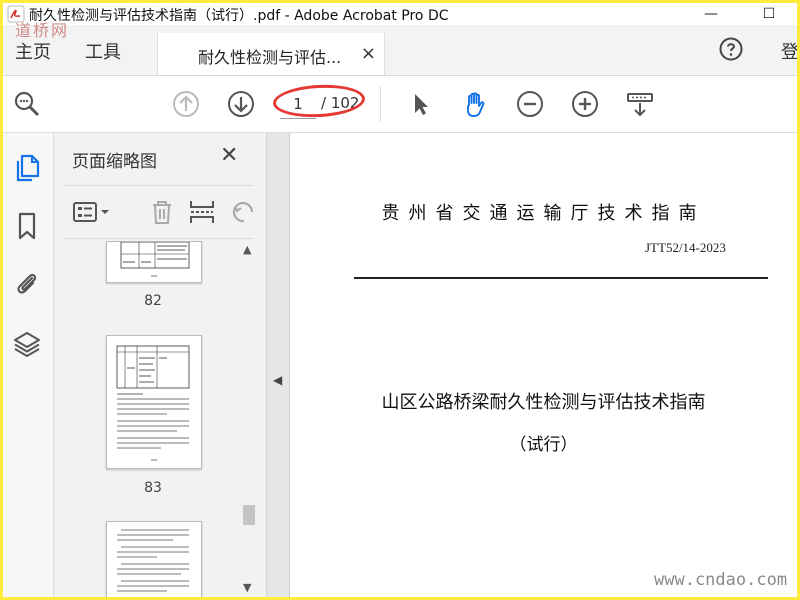  I want to click on tab-document: 耐久性检测与评估... ×, so click(271, 54).